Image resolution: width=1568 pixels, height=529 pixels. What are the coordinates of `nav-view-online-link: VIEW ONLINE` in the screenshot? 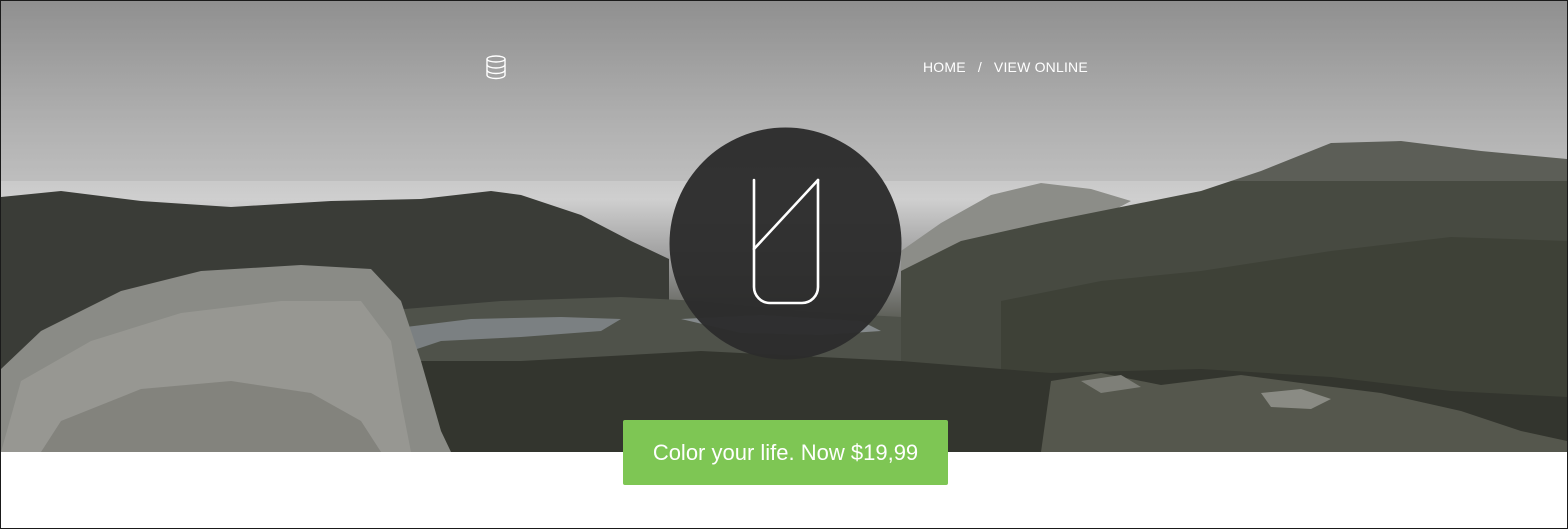 It's located at (1041, 67).